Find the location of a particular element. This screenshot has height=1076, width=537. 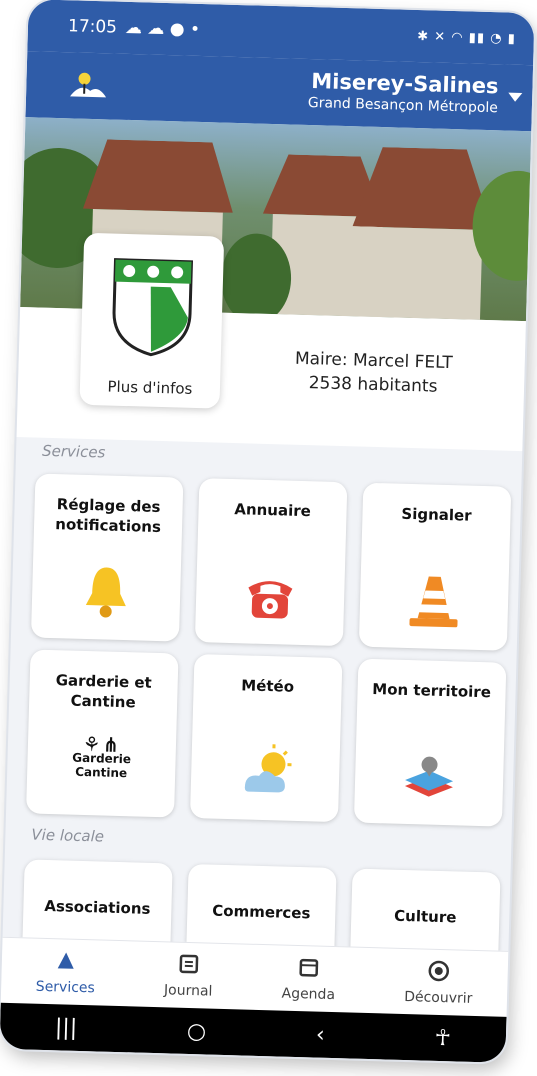

accessibility-icon: ☥ is located at coordinates (442, 1037).